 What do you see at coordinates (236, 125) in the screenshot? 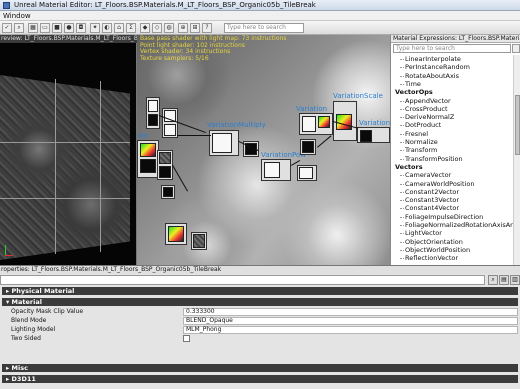
I see `node-title-variation-multiply: VariationMultiply` at bounding box center [236, 125].